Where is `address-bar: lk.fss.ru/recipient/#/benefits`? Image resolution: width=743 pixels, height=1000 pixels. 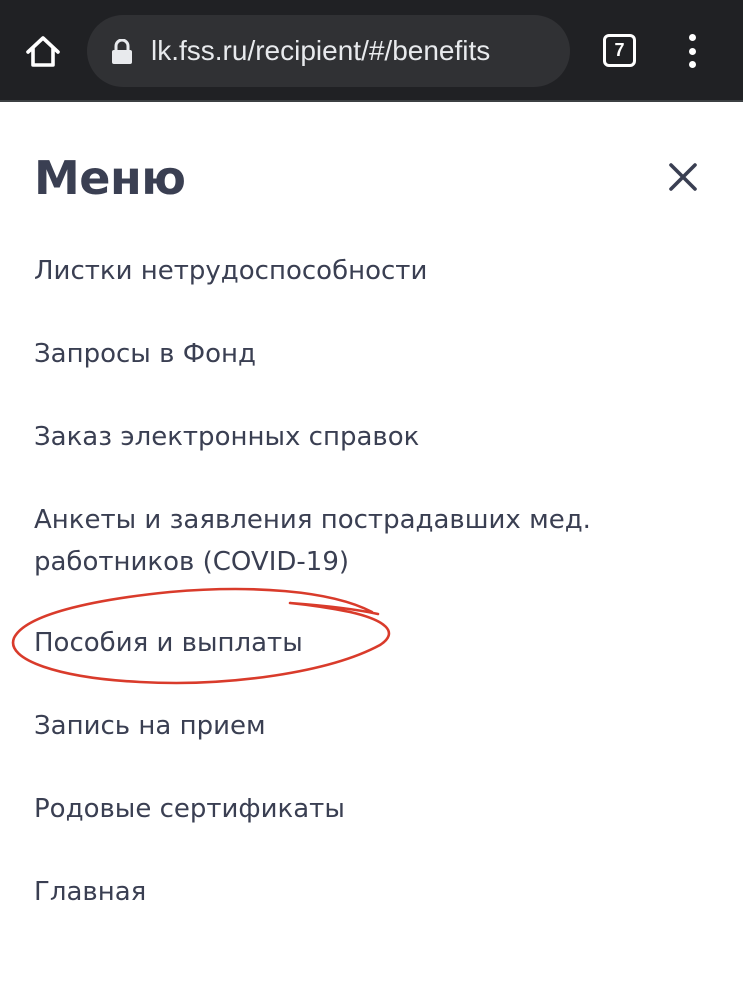 address-bar: lk.fss.ru/recipient/#/benefits is located at coordinates (328, 51).